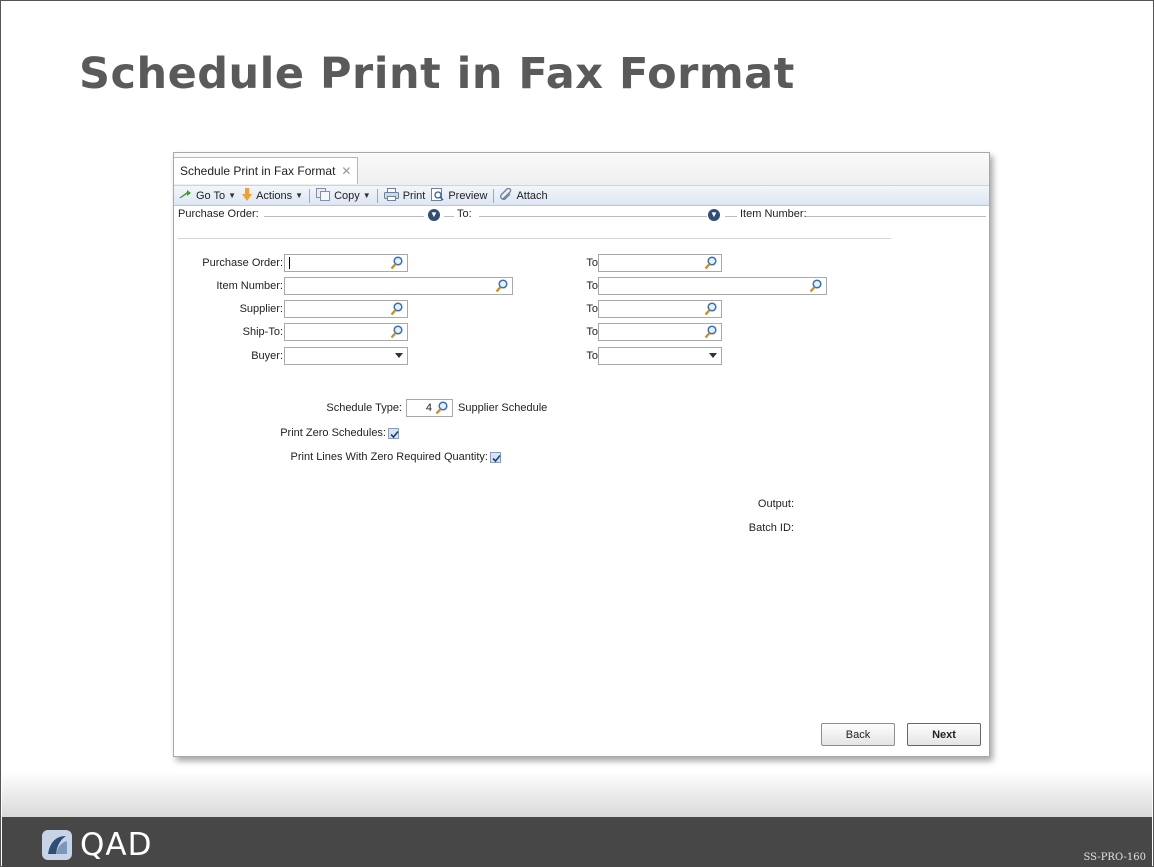 This screenshot has width=1154, height=867. I want to click on slide-title: Schedule Print in Fax Format, so click(437, 74).